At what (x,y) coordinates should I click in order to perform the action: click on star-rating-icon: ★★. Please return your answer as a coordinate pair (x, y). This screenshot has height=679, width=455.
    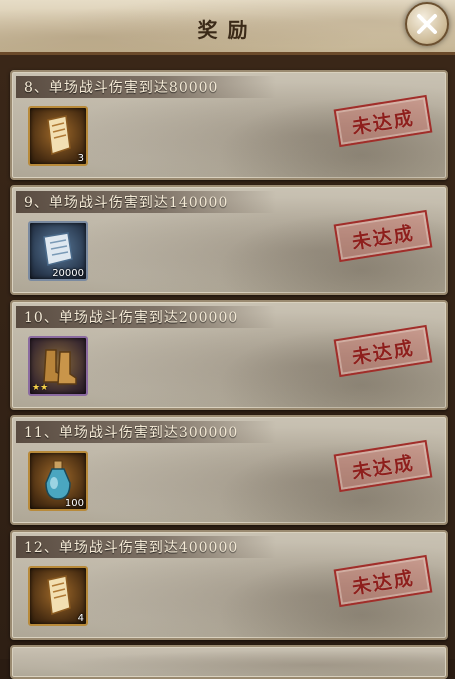
    Looking at the image, I should click on (40, 388).